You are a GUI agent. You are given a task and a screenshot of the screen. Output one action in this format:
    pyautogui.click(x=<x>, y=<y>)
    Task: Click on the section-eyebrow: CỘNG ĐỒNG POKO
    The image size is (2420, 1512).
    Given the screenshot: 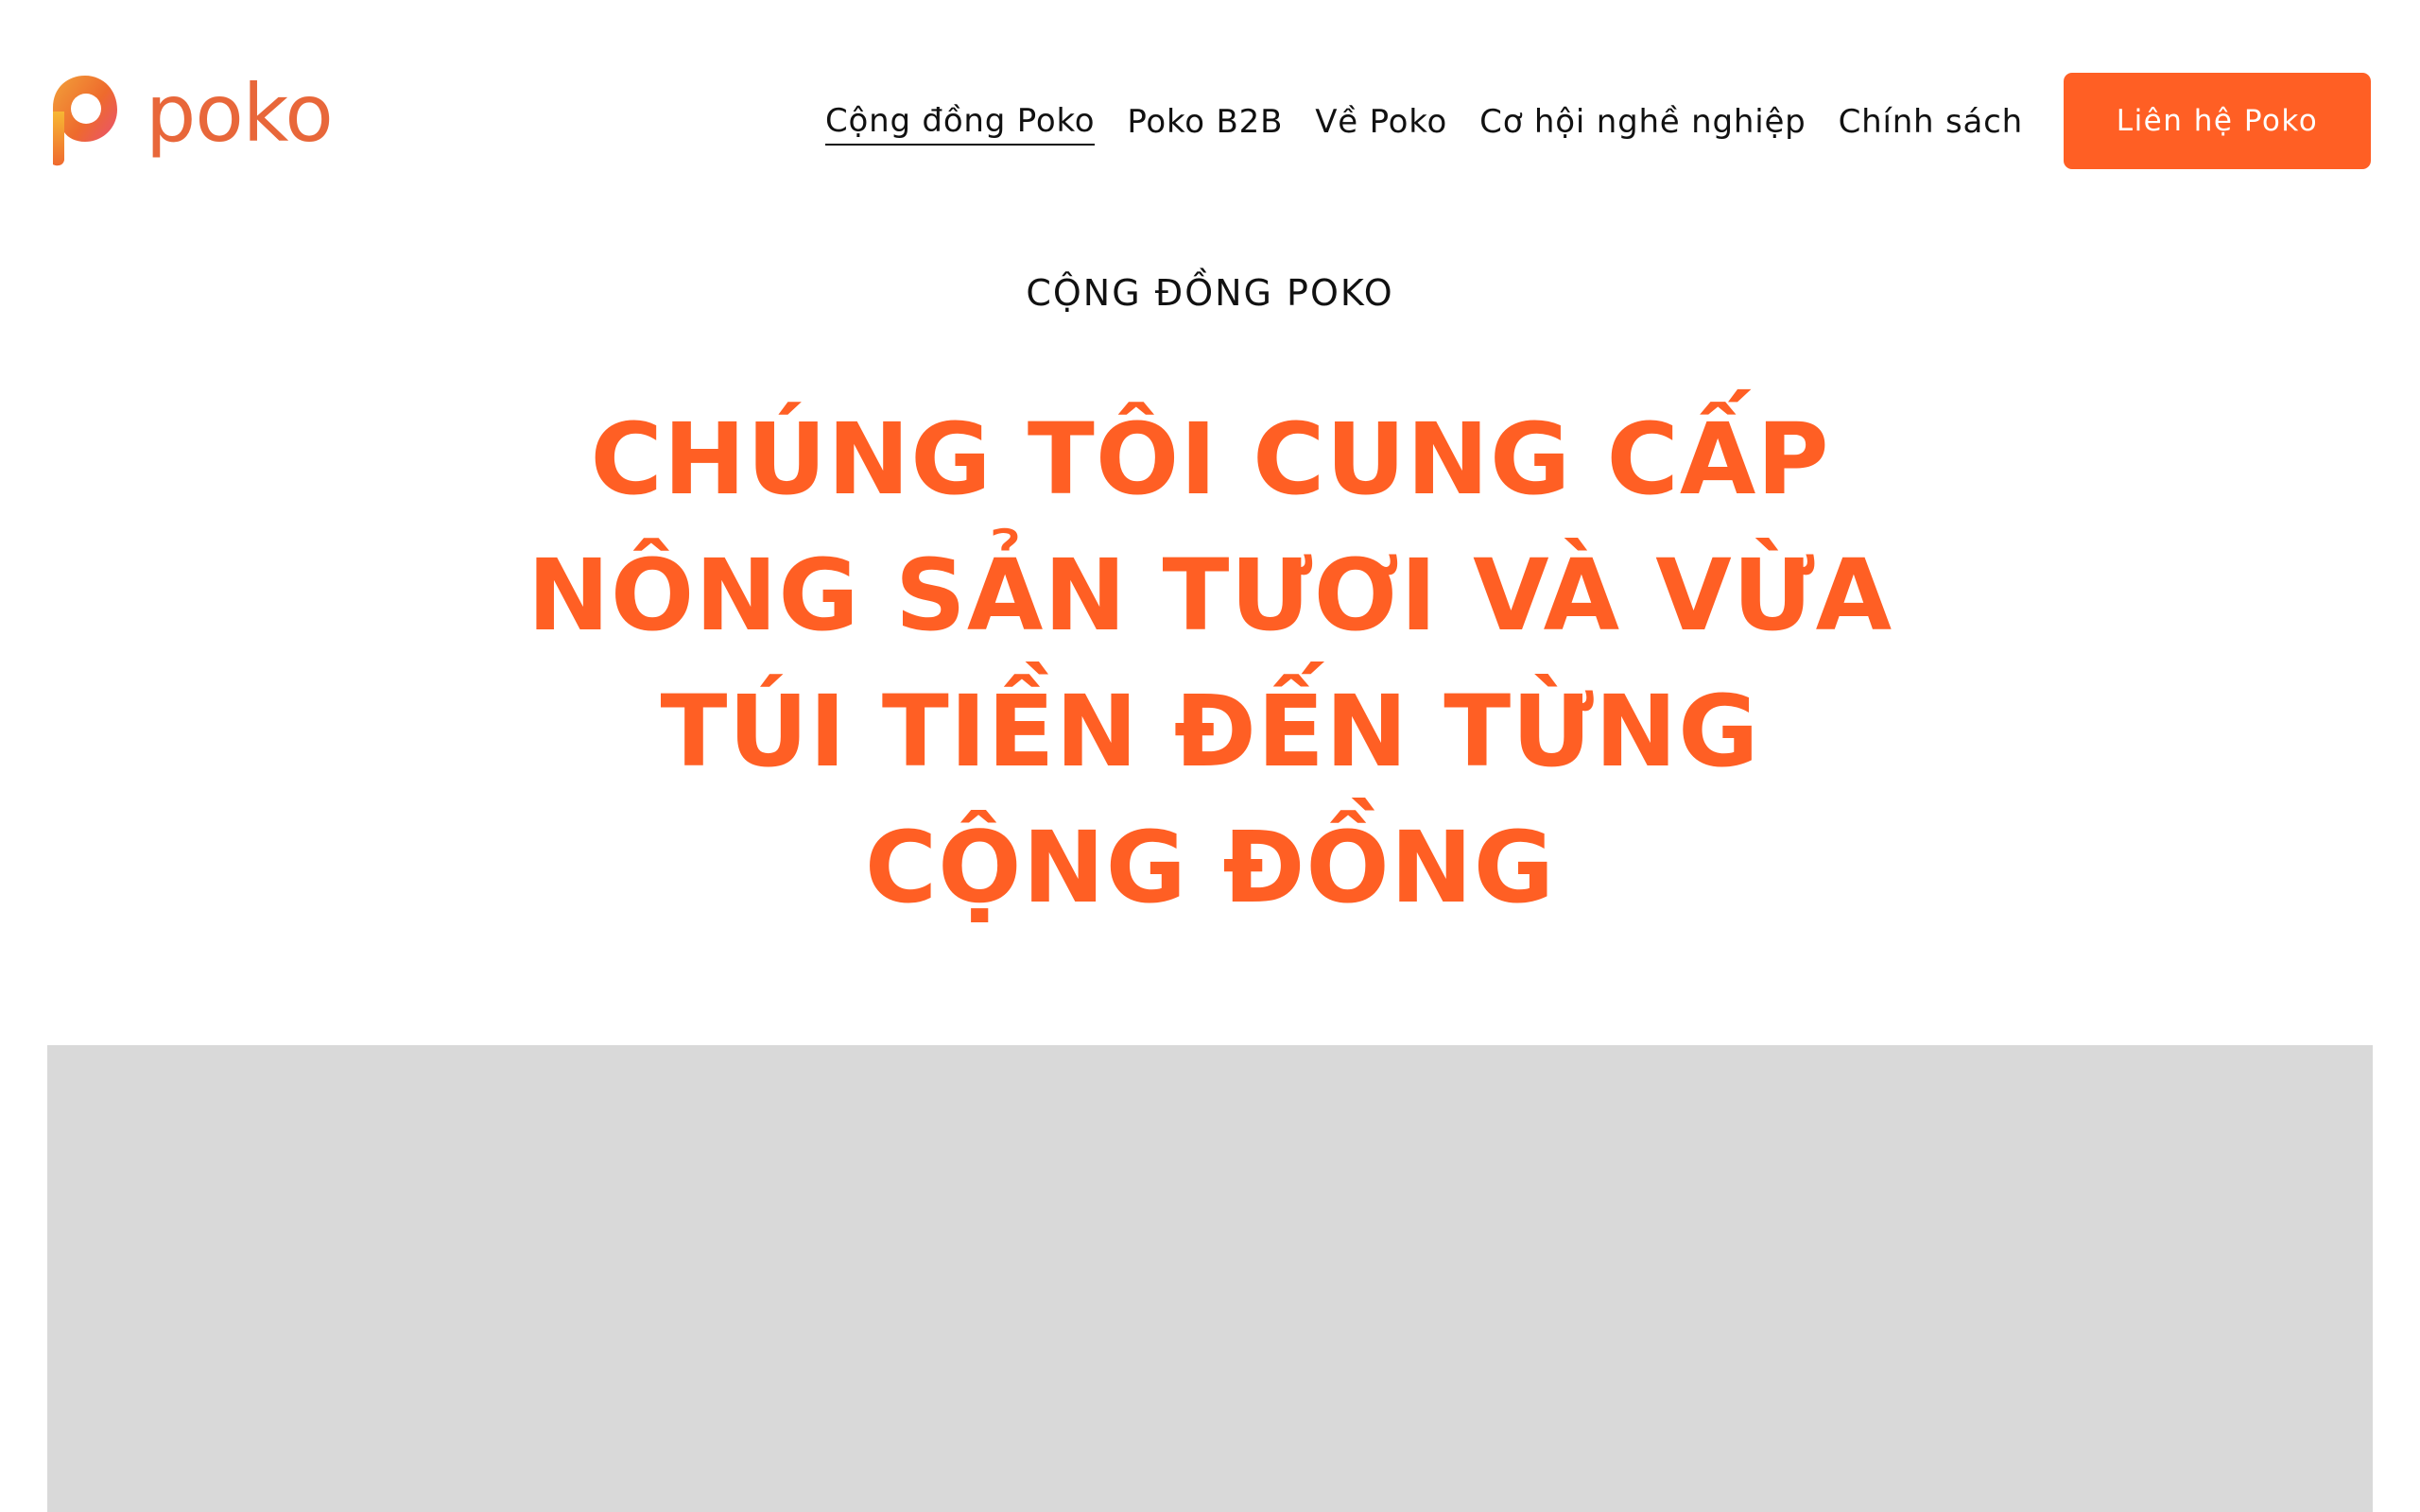 What is the action you would take?
    pyautogui.click(x=1210, y=293)
    